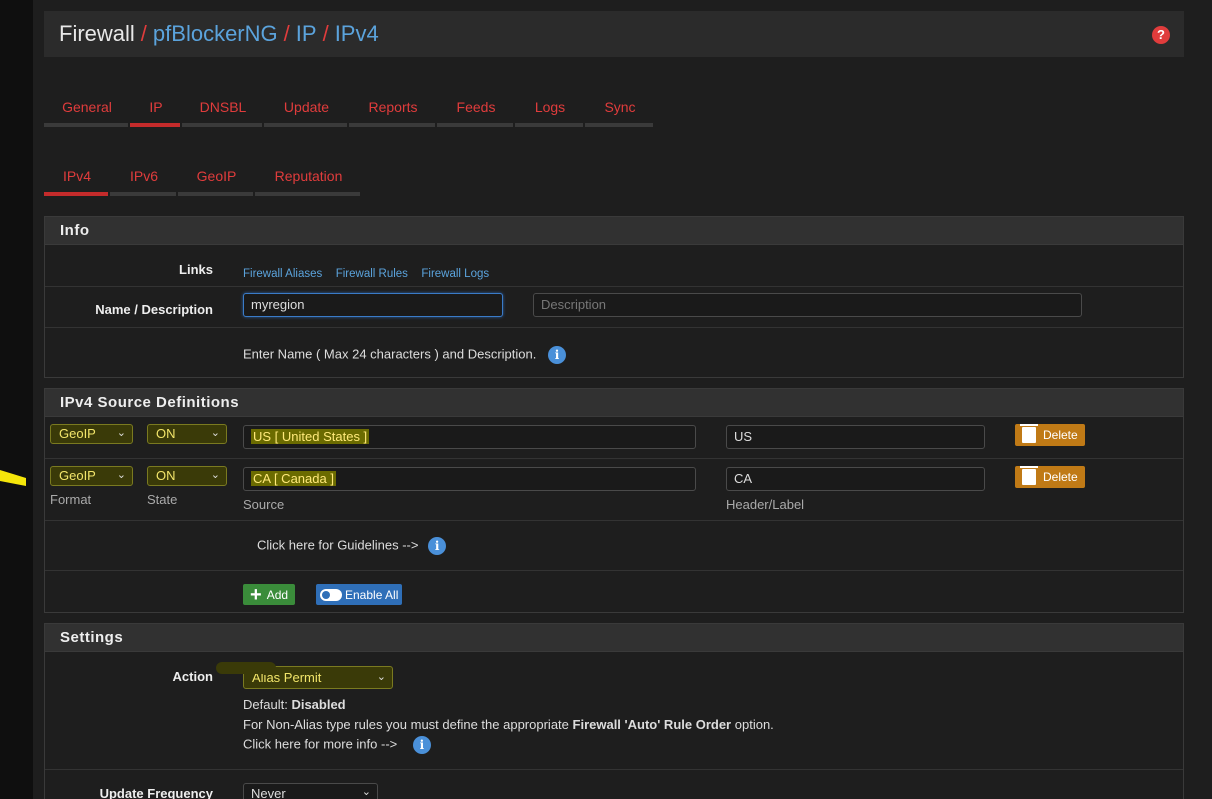 Image resolution: width=1212 pixels, height=799 pixels. What do you see at coordinates (614, 546) in the screenshot?
I see `guidelines-row: Click here for Guidelines --> i` at bounding box center [614, 546].